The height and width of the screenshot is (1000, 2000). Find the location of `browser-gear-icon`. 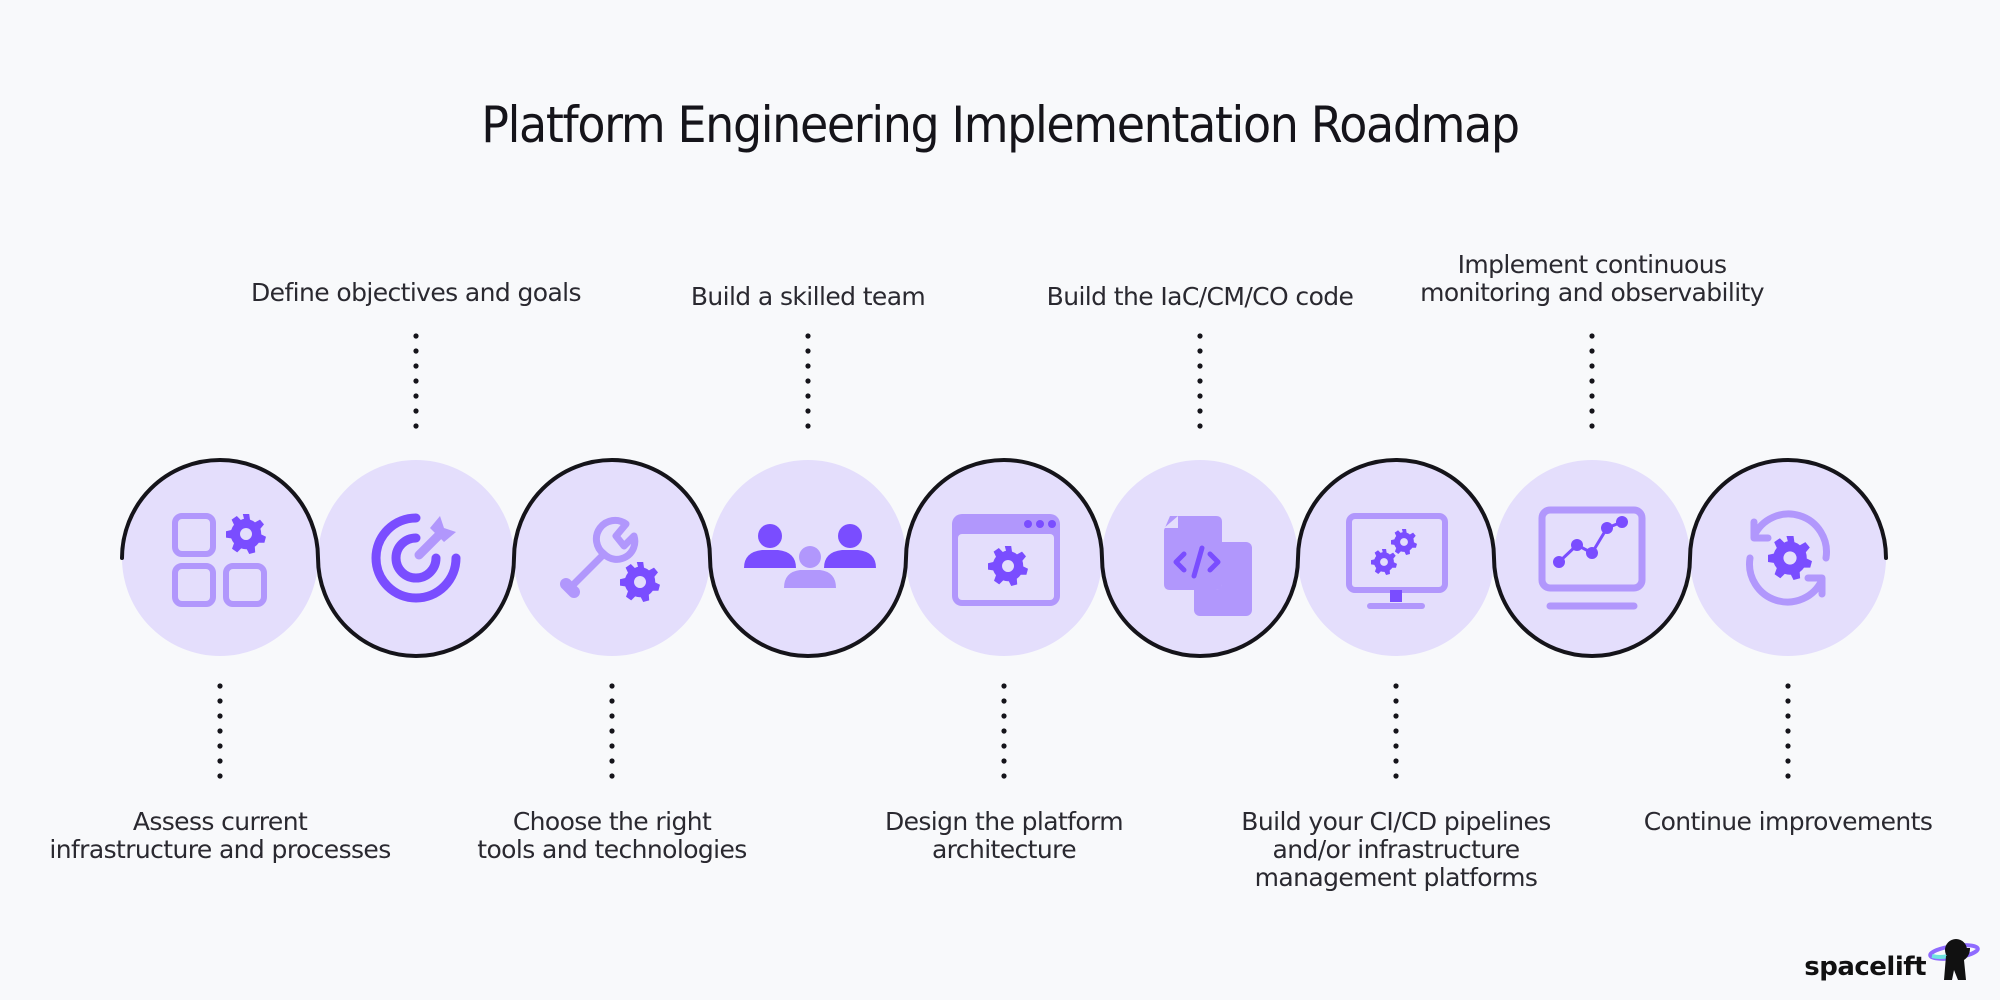

browser-gear-icon is located at coordinates (1006, 560).